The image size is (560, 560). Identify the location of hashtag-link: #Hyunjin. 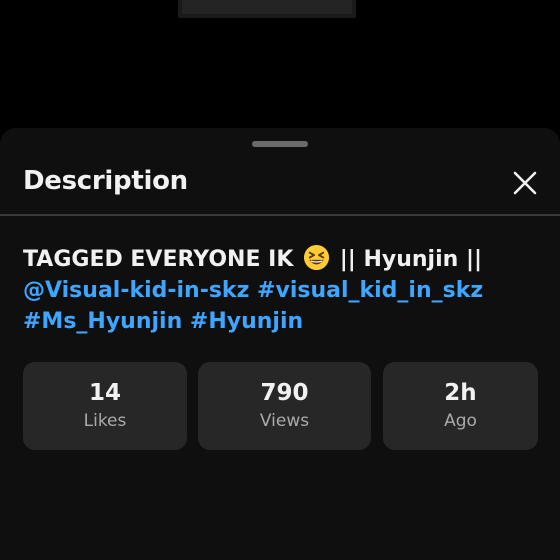
(246, 321).